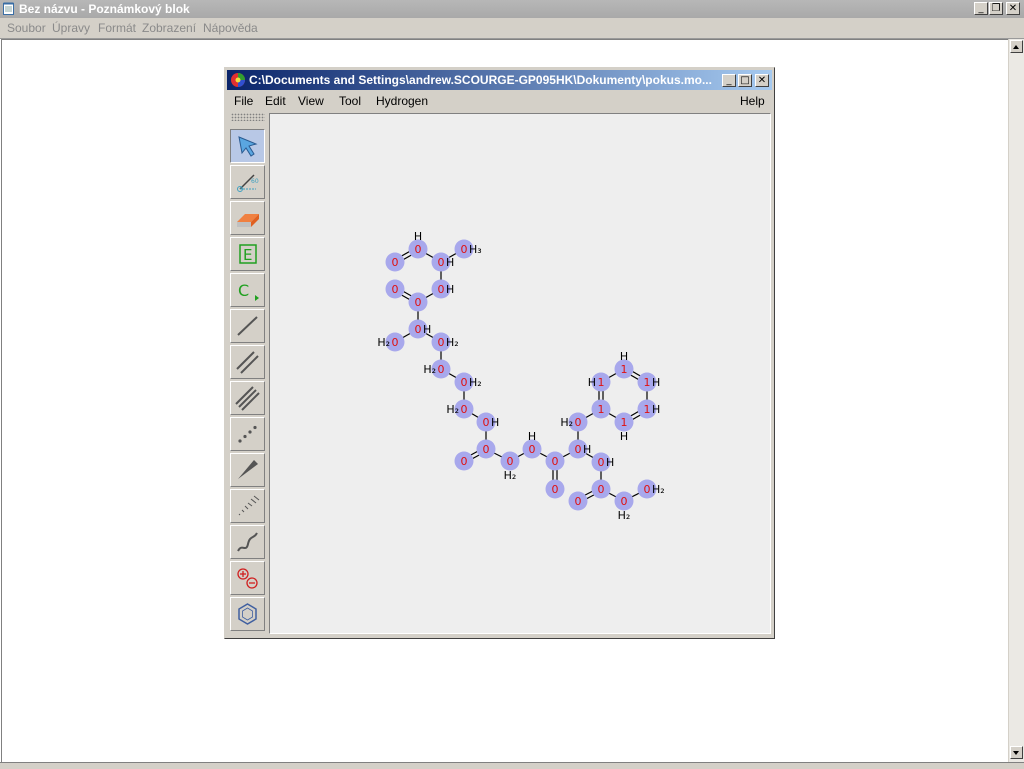  I want to click on atom-a22: 0, so click(578, 501).